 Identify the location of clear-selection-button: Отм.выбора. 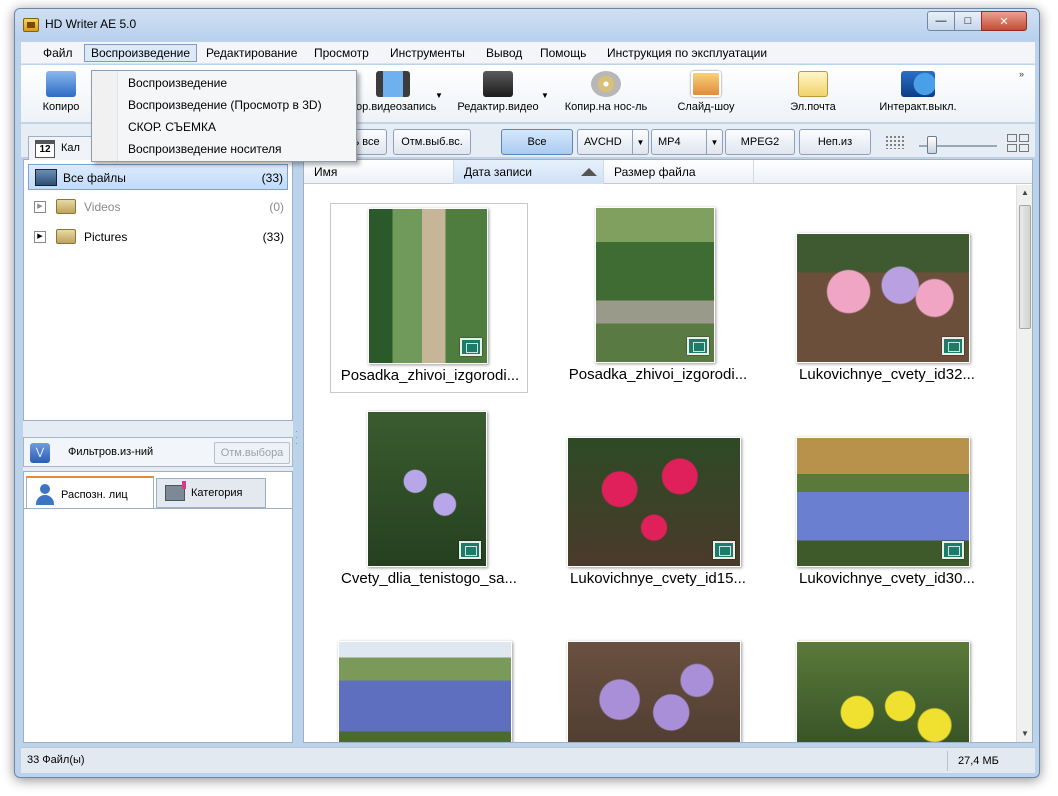
(252, 453).